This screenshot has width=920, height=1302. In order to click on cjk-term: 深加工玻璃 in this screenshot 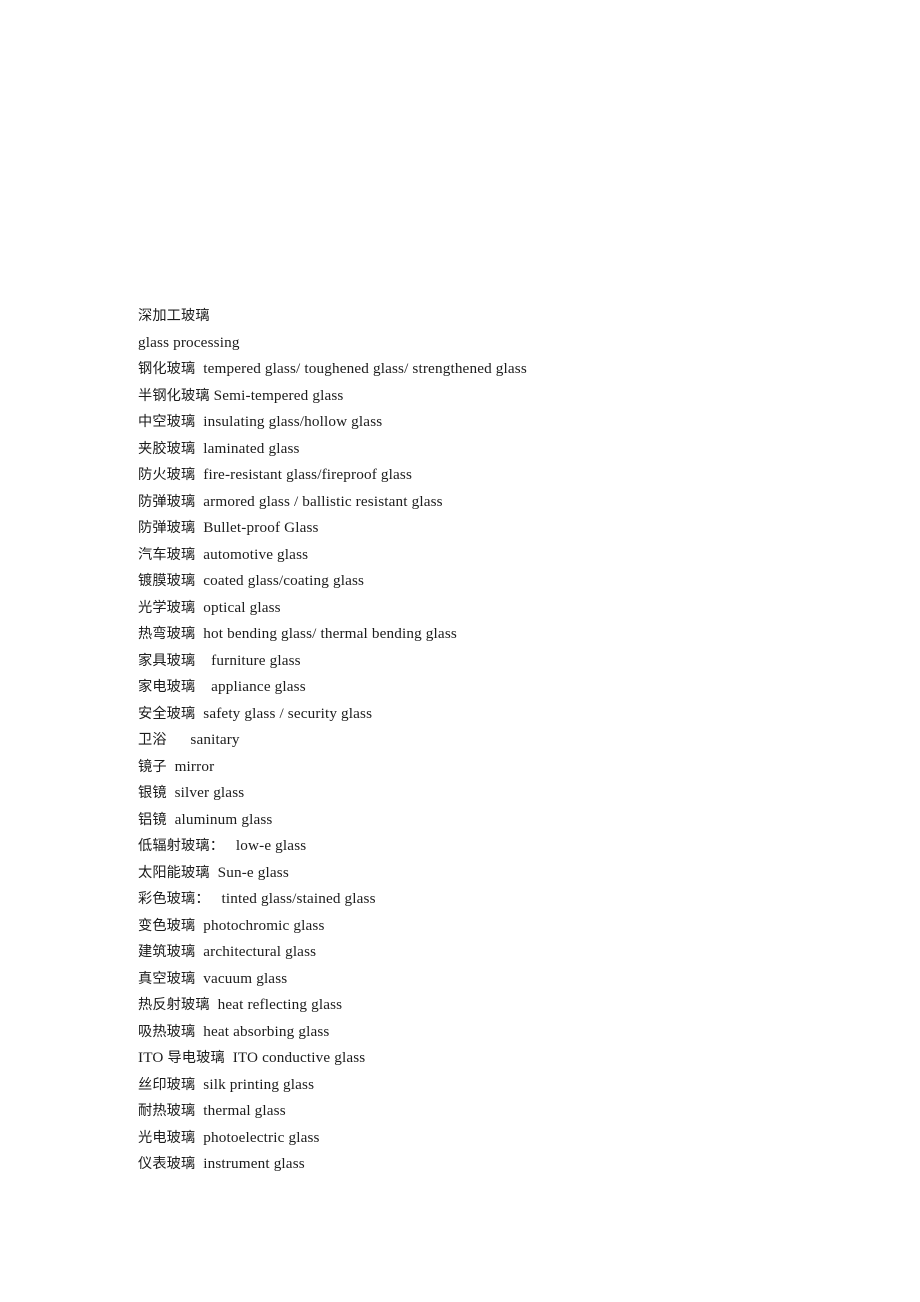, I will do `click(174, 316)`.